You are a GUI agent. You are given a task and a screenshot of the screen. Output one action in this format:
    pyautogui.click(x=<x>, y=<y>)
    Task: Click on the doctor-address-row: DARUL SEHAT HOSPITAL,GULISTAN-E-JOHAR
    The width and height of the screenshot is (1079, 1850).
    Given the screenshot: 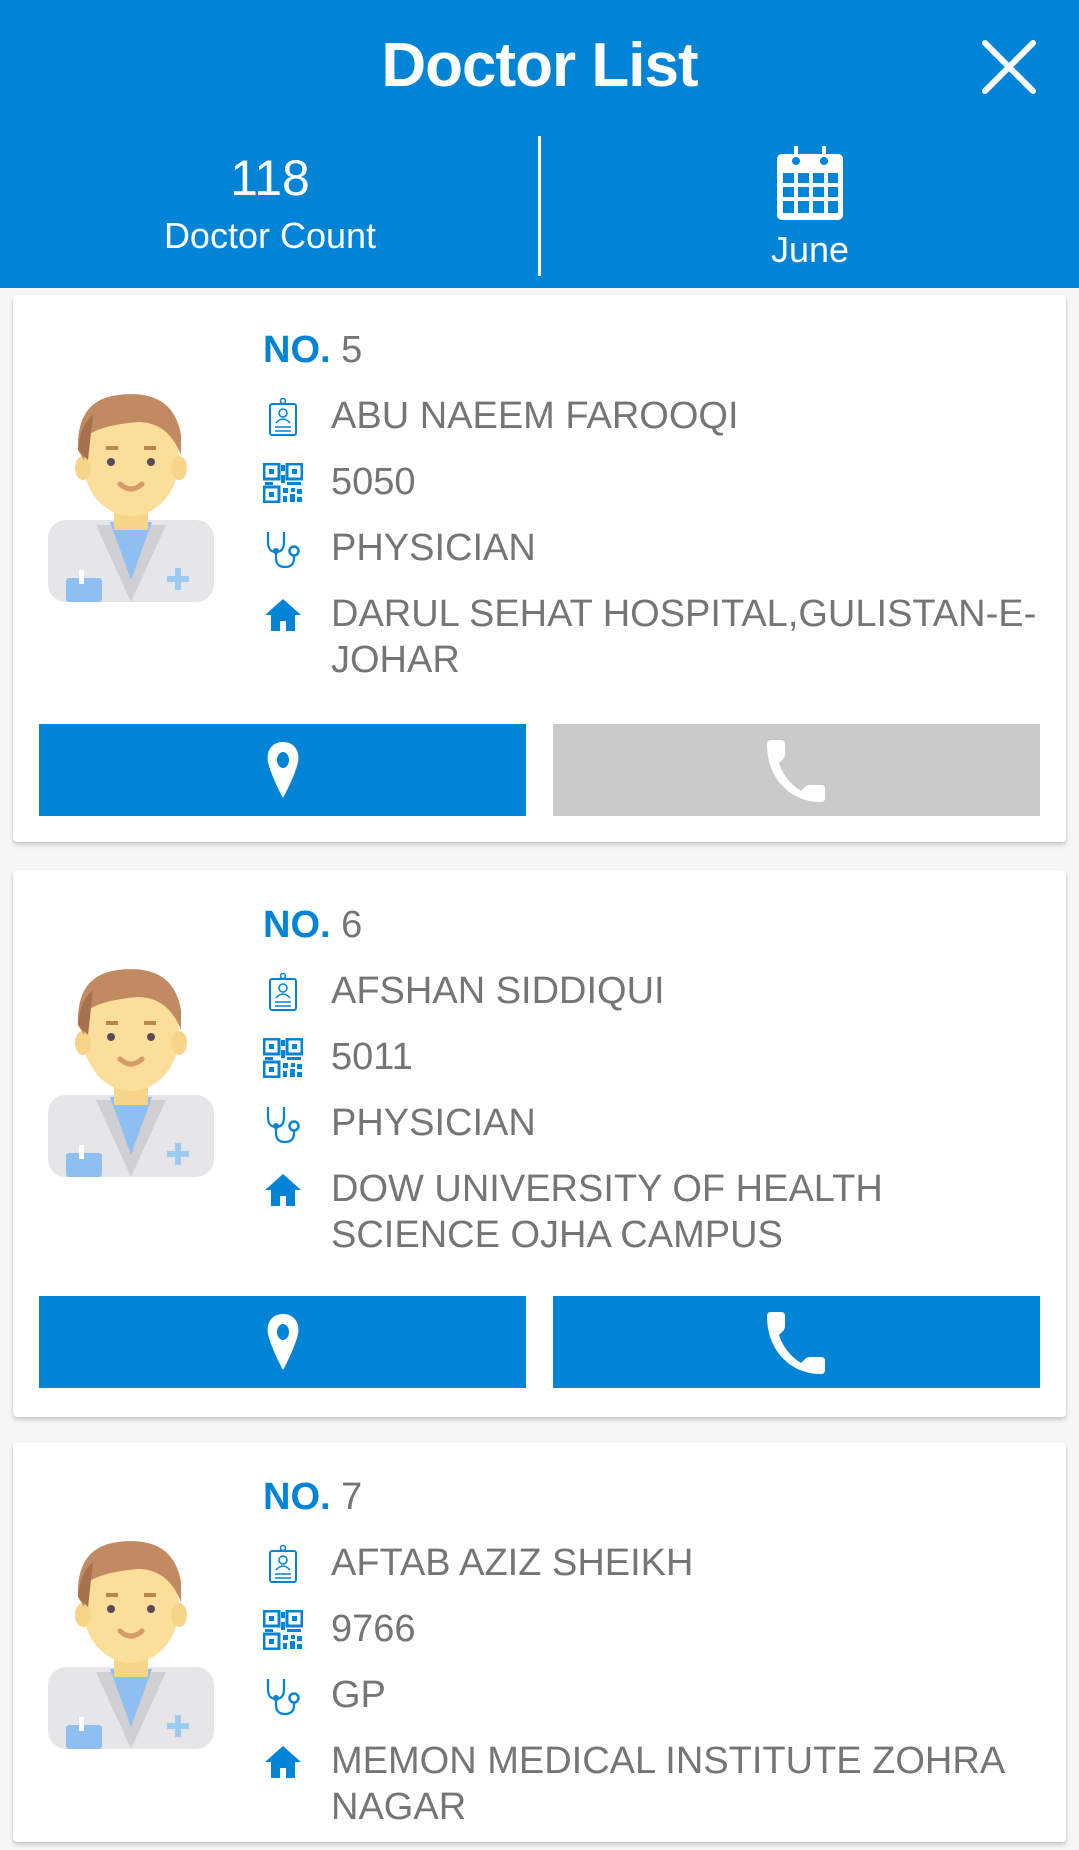 What is the action you would take?
    pyautogui.click(x=654, y=637)
    